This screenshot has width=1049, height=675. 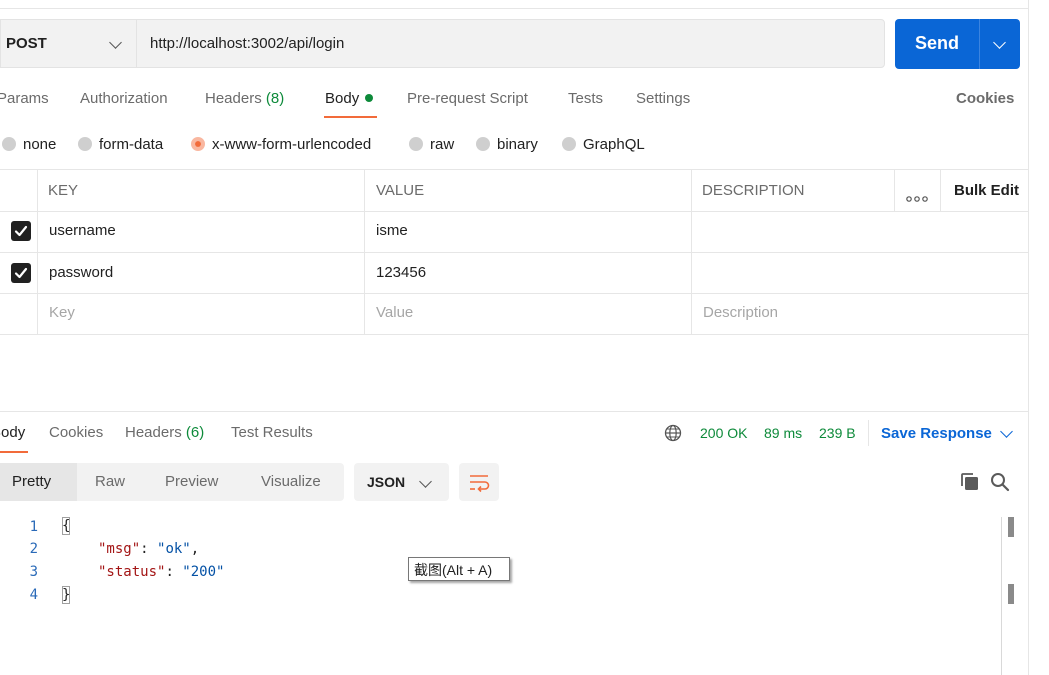 I want to click on tab-body: Body, so click(x=349, y=98).